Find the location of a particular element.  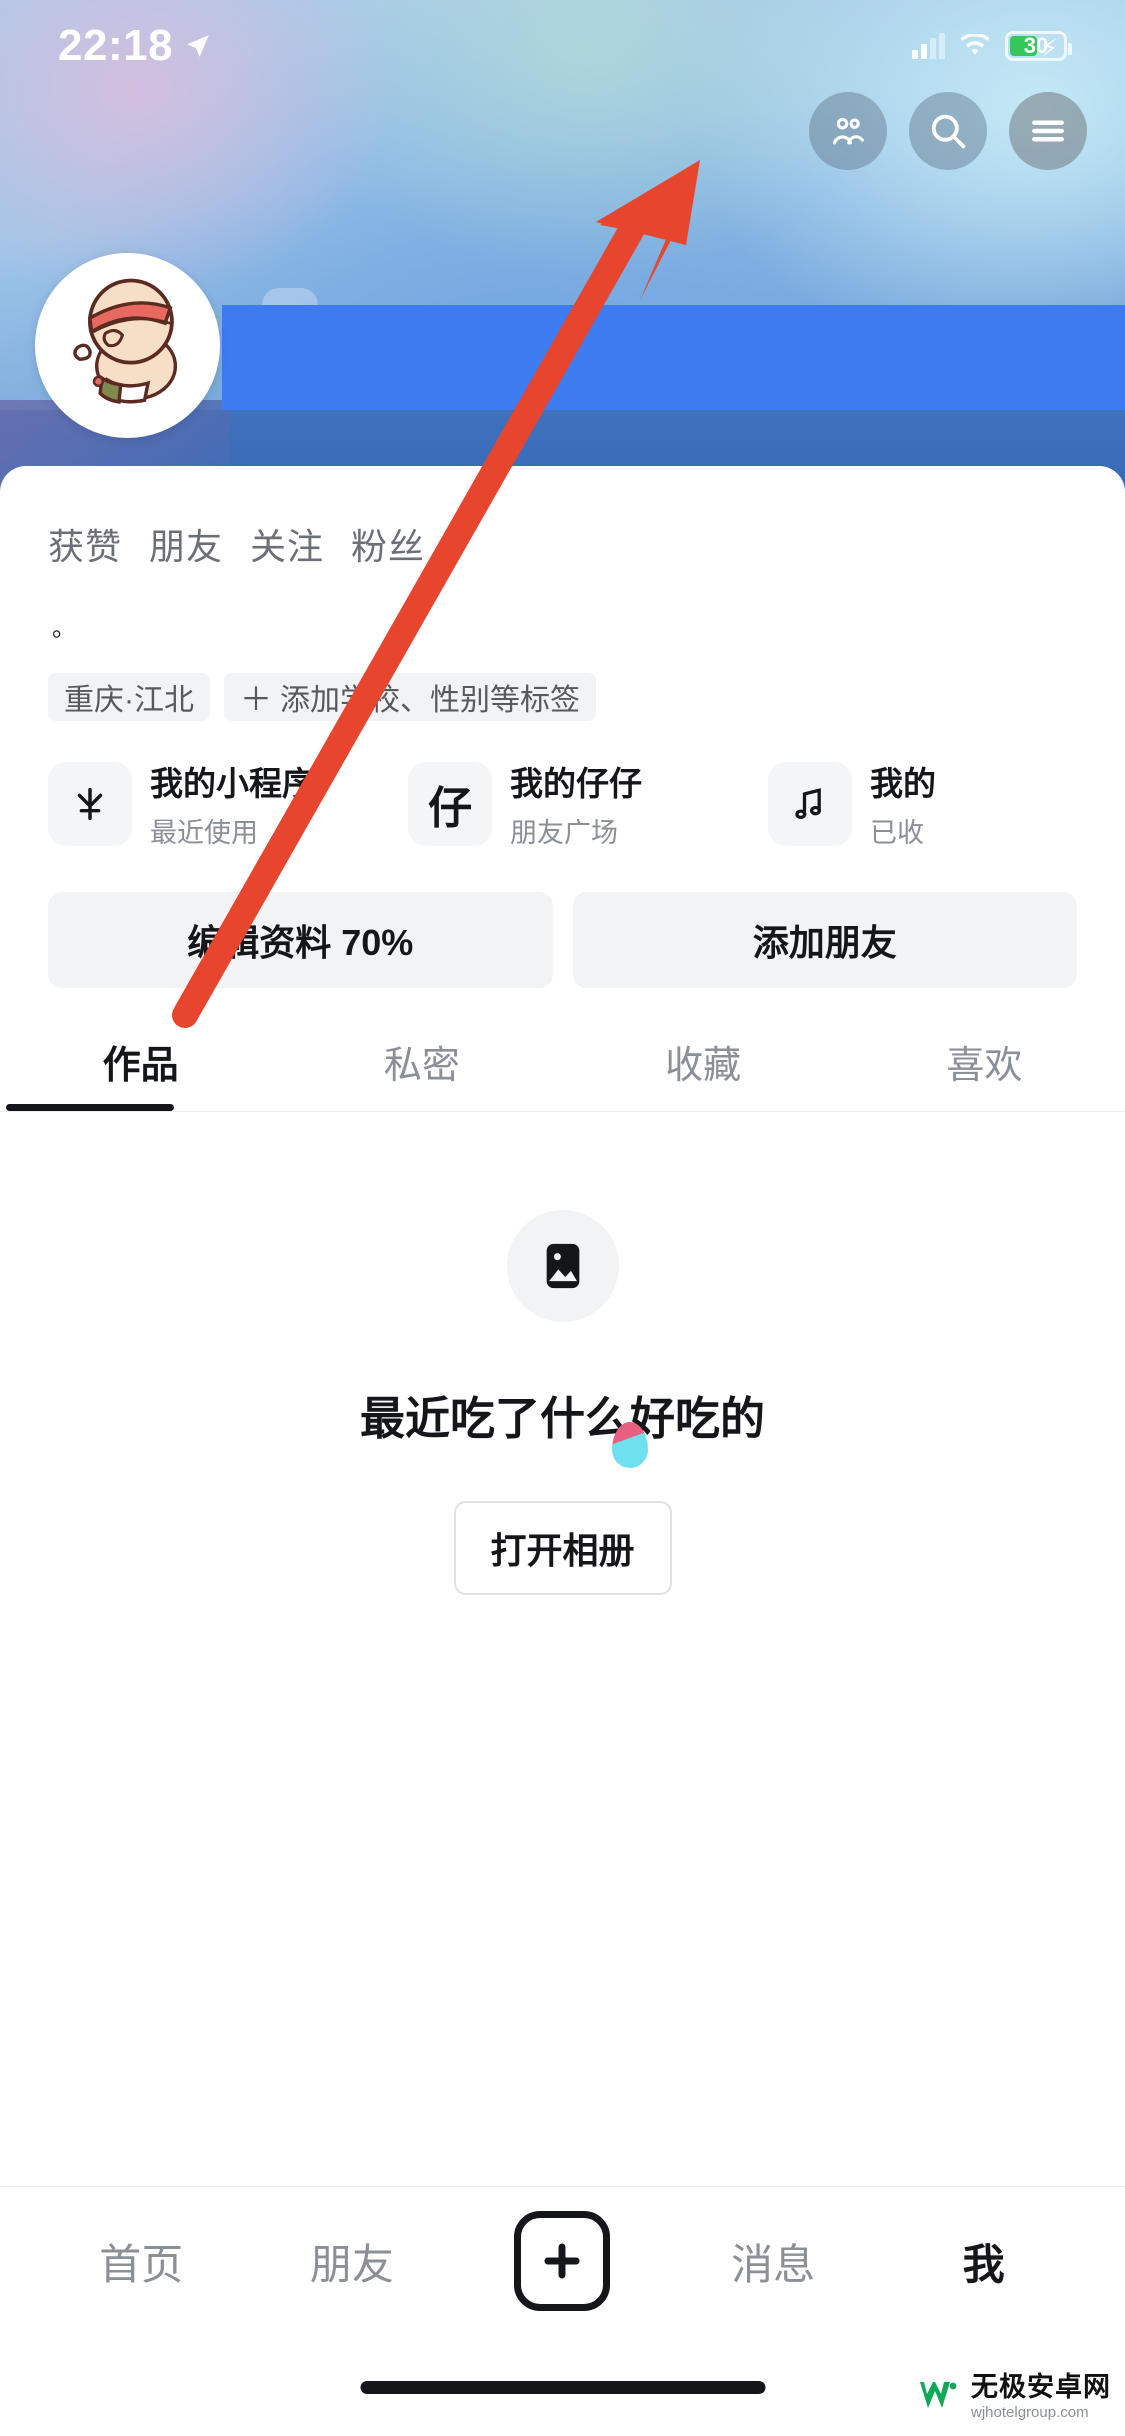

picture-icon is located at coordinates (562, 1266).